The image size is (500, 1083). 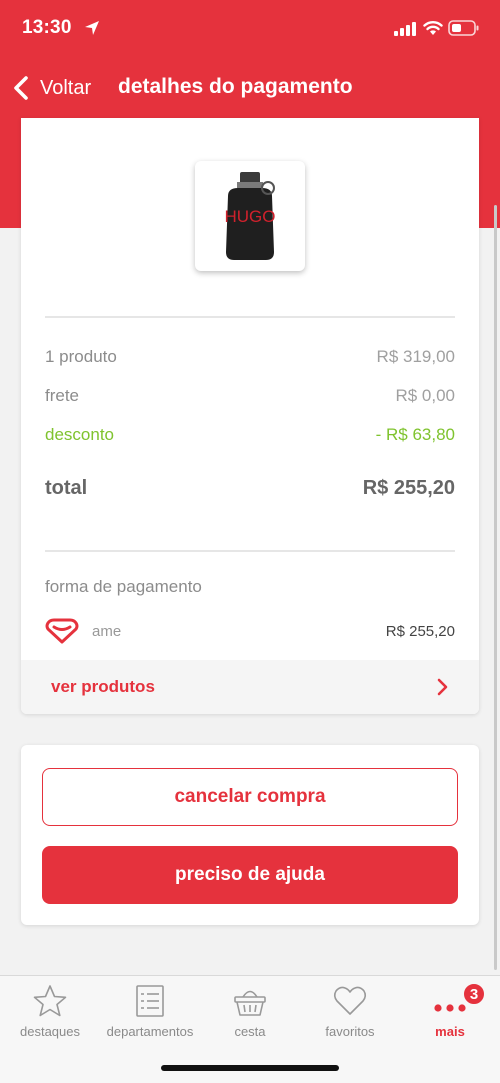 What do you see at coordinates (50, 1031) in the screenshot?
I see `tab-label: destaques` at bounding box center [50, 1031].